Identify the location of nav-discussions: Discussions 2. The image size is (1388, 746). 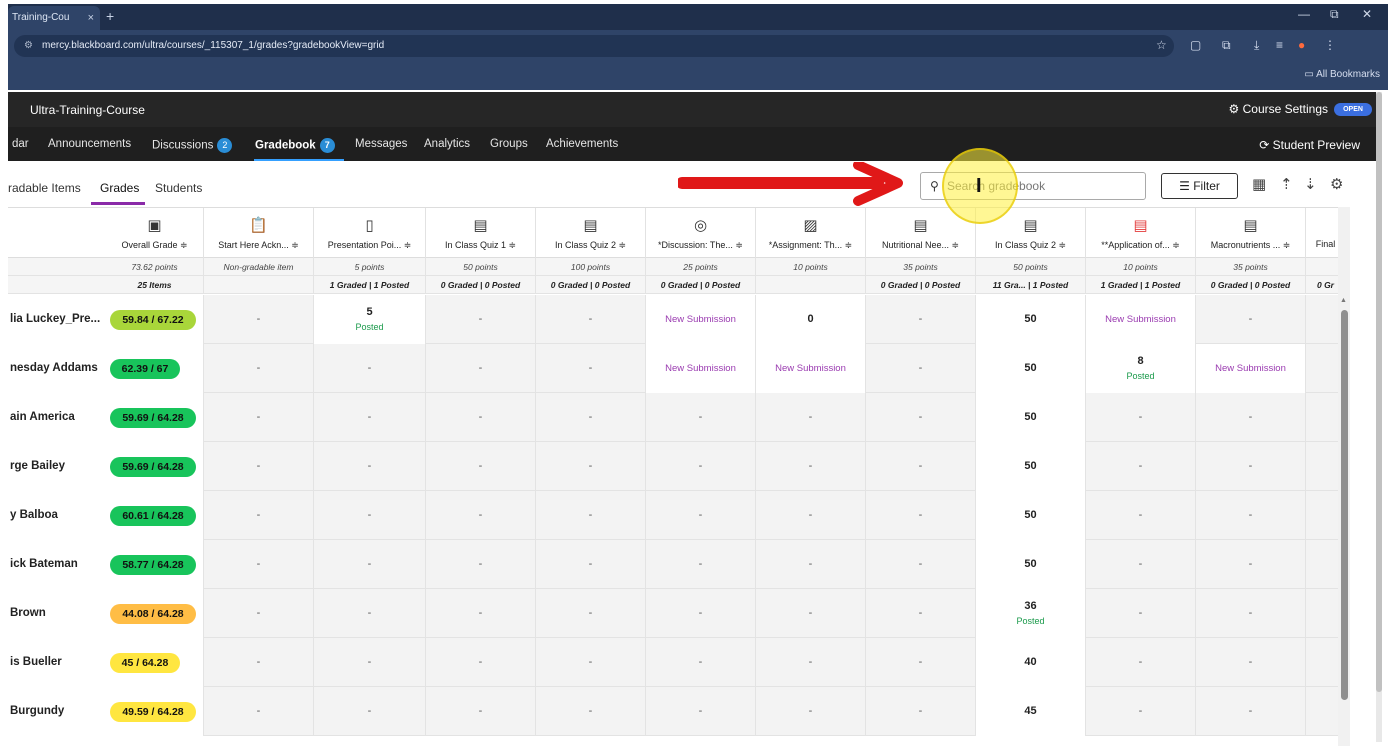
(192, 145).